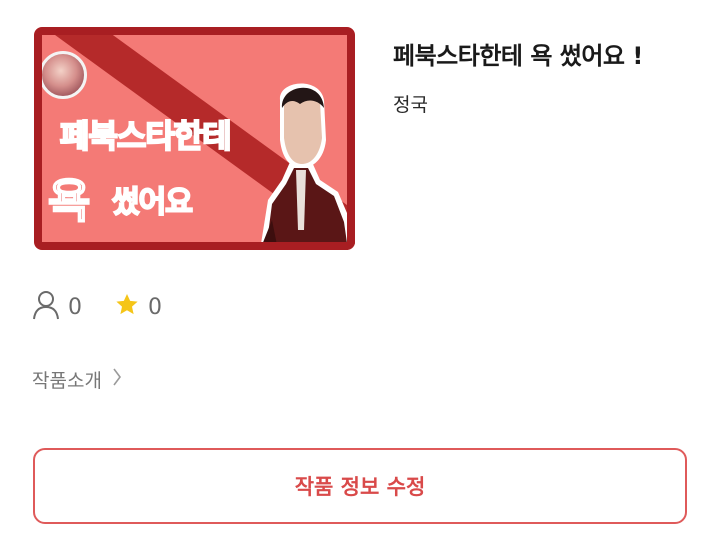 Image resolution: width=720 pixels, height=540 pixels. Describe the element at coordinates (46, 307) in the screenshot. I see `person-icon` at that location.